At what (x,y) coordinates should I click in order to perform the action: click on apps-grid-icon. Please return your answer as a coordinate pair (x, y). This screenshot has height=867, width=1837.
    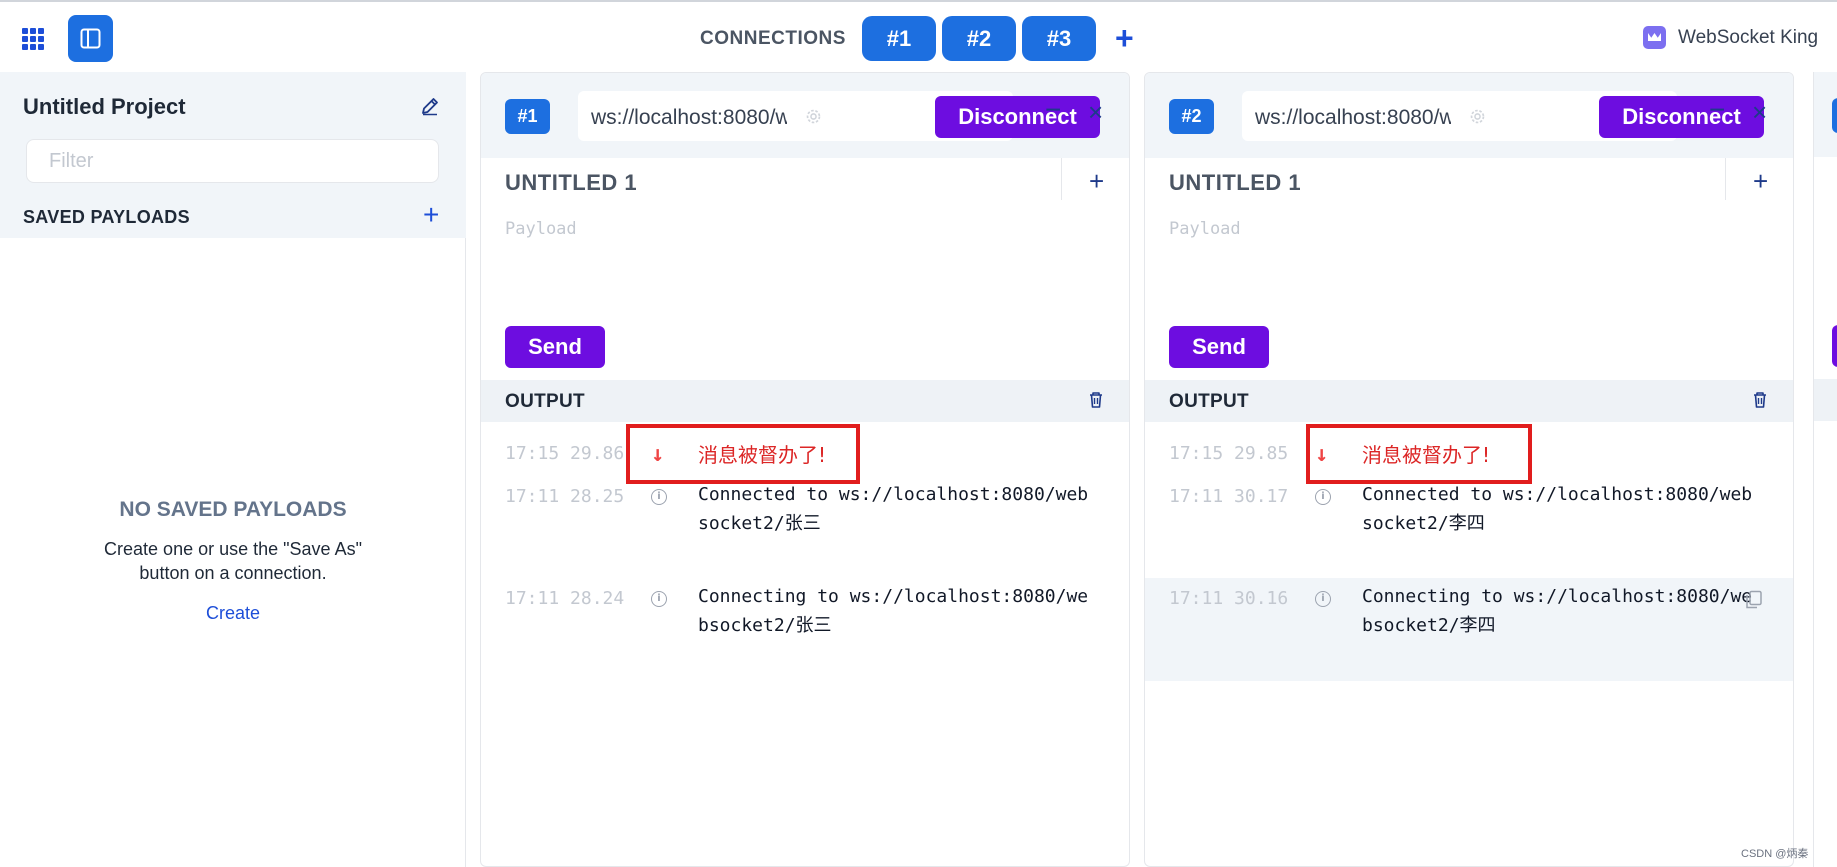
    Looking at the image, I should click on (33, 39).